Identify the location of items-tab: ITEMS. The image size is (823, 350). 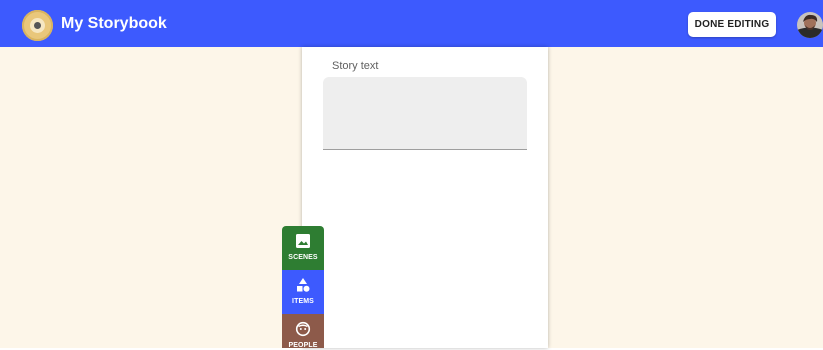
(303, 292).